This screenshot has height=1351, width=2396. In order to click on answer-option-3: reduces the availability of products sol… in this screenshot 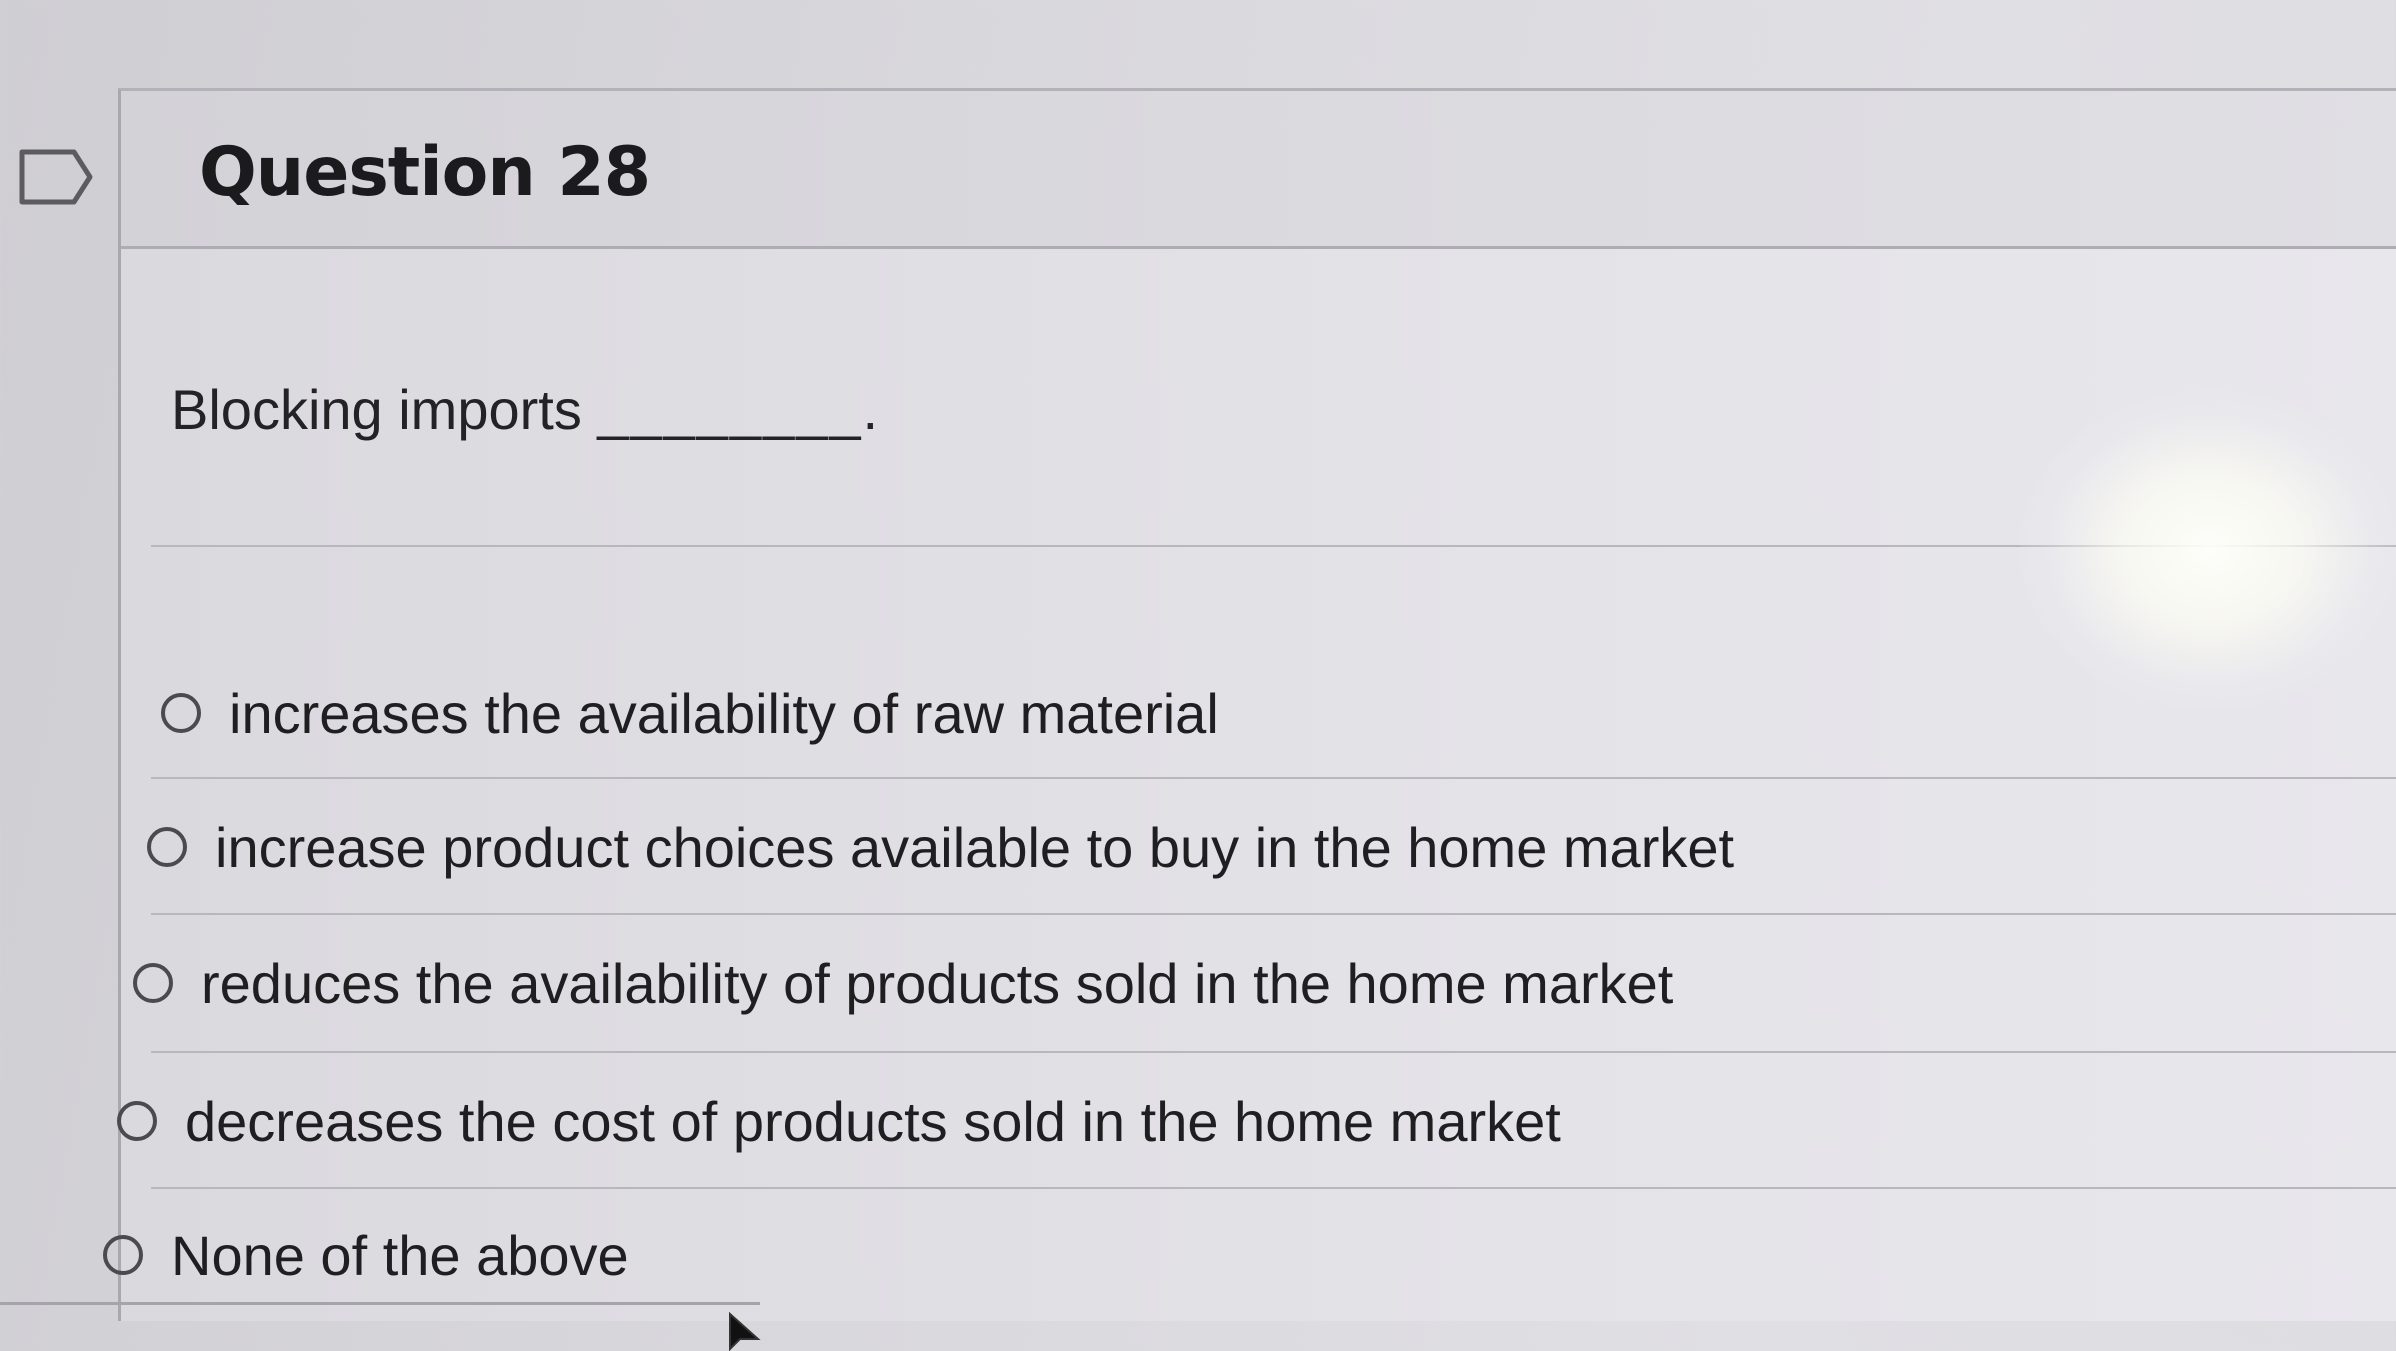, I will do `click(903, 983)`.